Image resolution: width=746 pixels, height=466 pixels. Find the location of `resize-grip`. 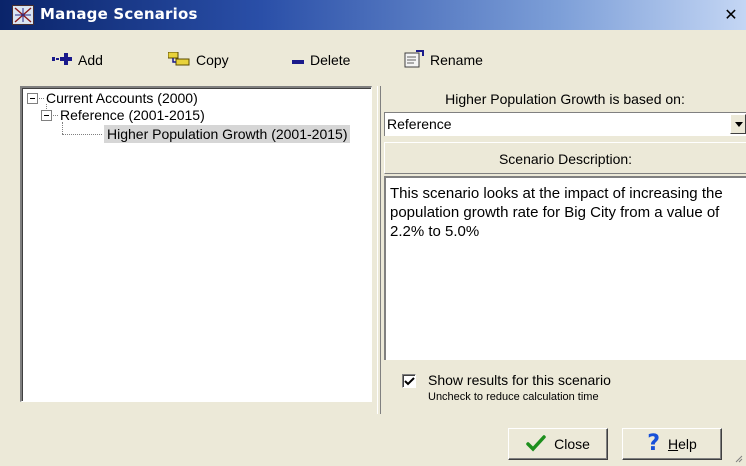

resize-grip is located at coordinates (738, 458).